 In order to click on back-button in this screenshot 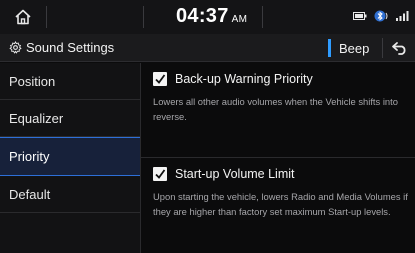, I will do `click(400, 48)`.